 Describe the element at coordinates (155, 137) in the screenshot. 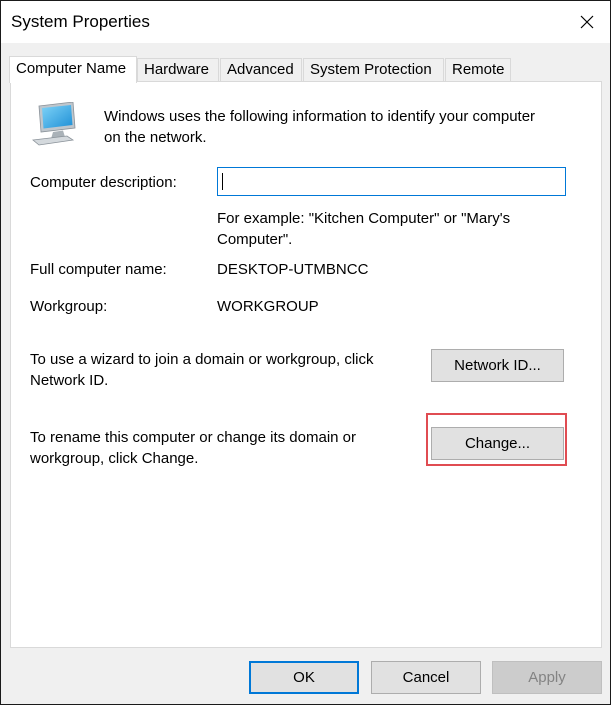

I see `intro-text-line2: on the network.` at that location.